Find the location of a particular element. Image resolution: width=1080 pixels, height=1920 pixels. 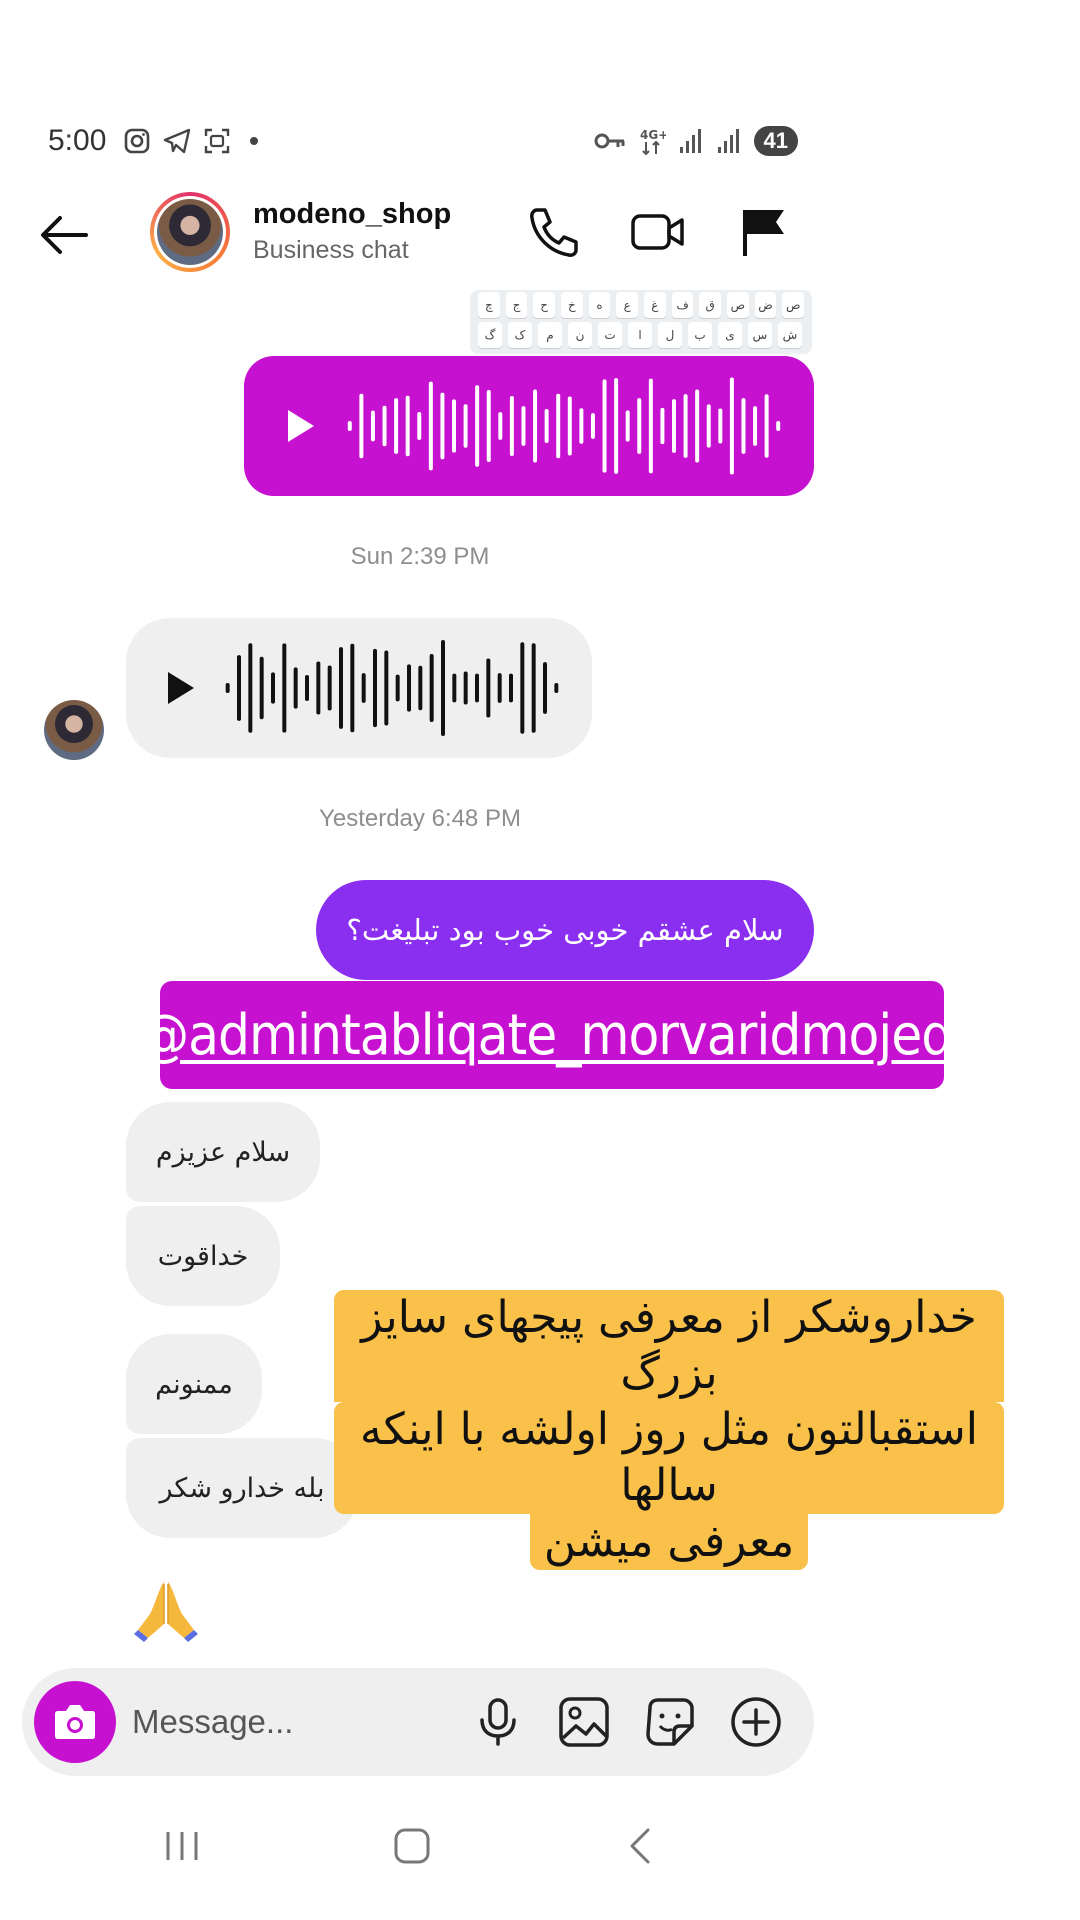

svg-text: 4G+ is located at coordinates (653, 135).